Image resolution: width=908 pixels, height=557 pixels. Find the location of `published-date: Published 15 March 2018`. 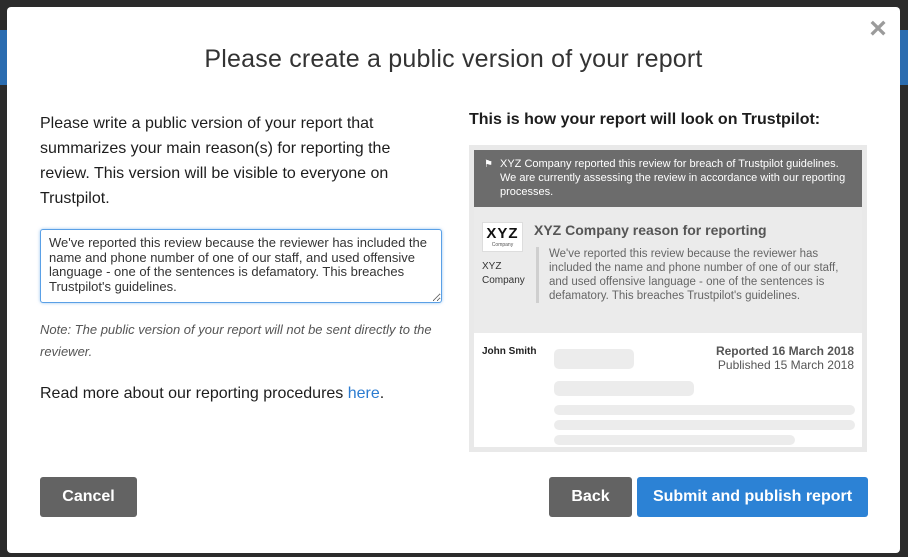

published-date: Published 15 March 2018 is located at coordinates (785, 365).